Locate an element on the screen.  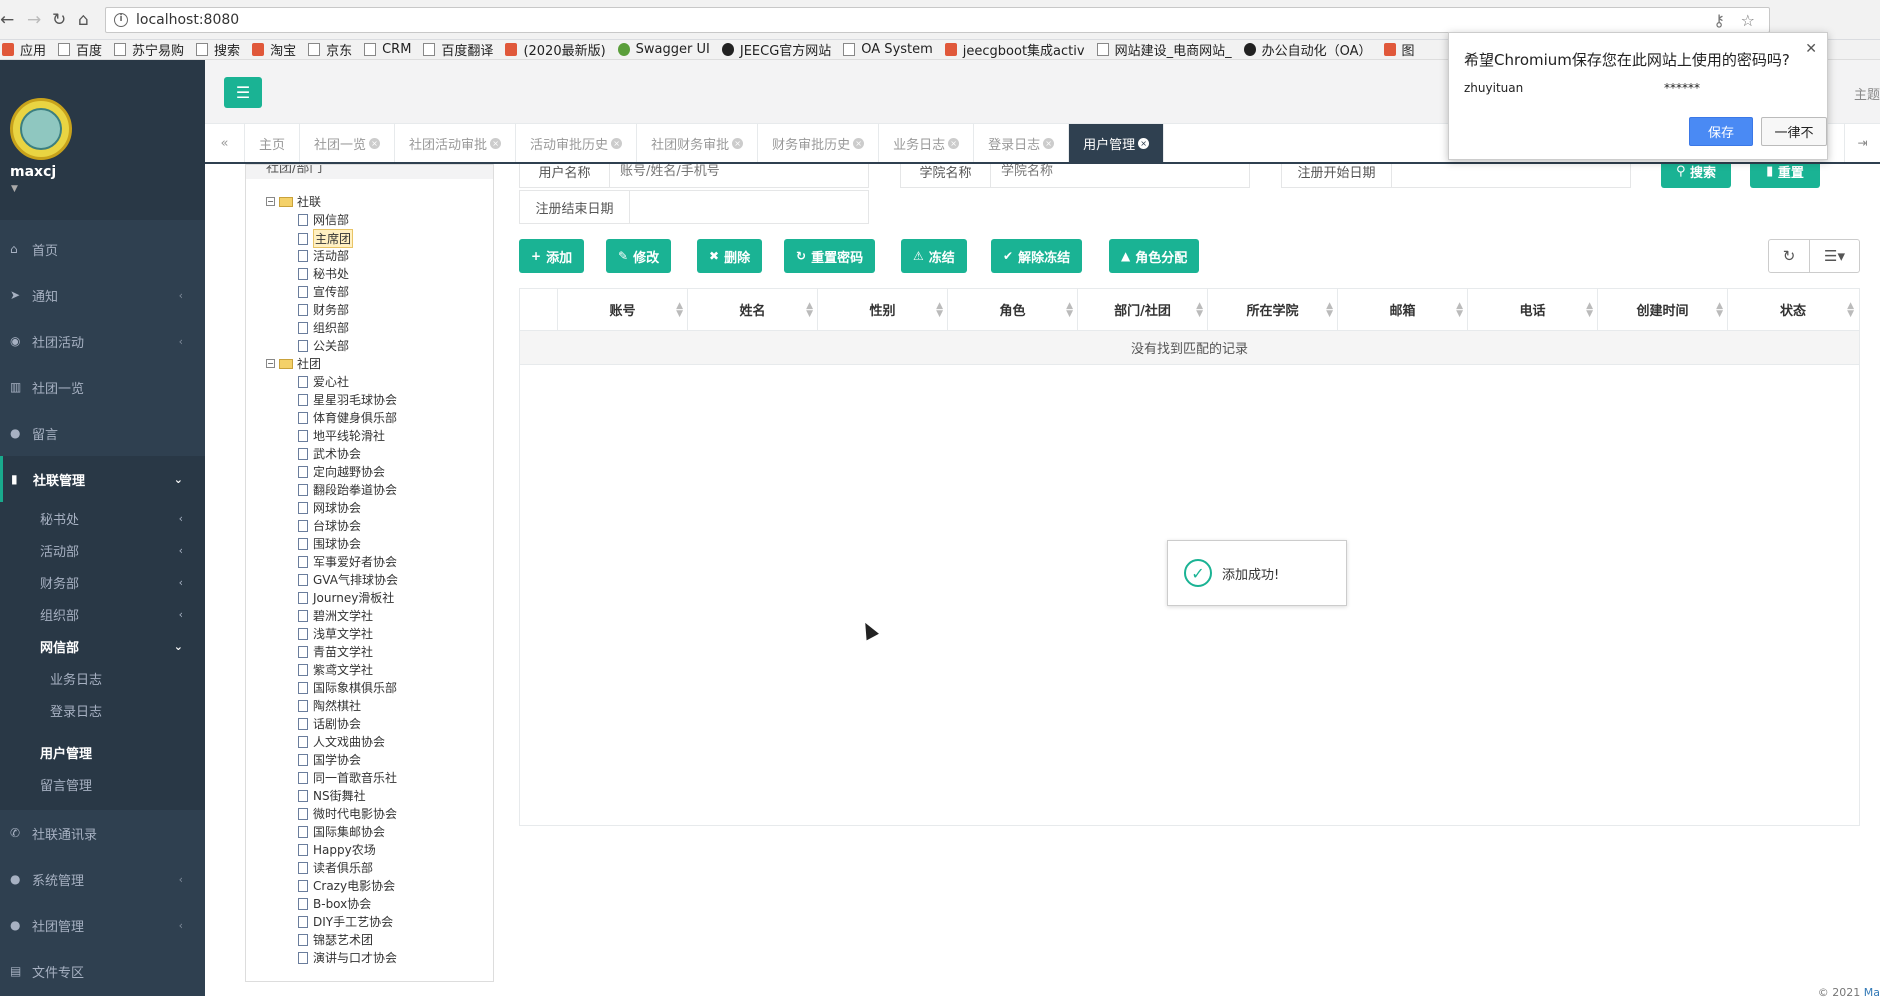
column-header: 角色 ▲ ▼ is located at coordinates (1013, 309).